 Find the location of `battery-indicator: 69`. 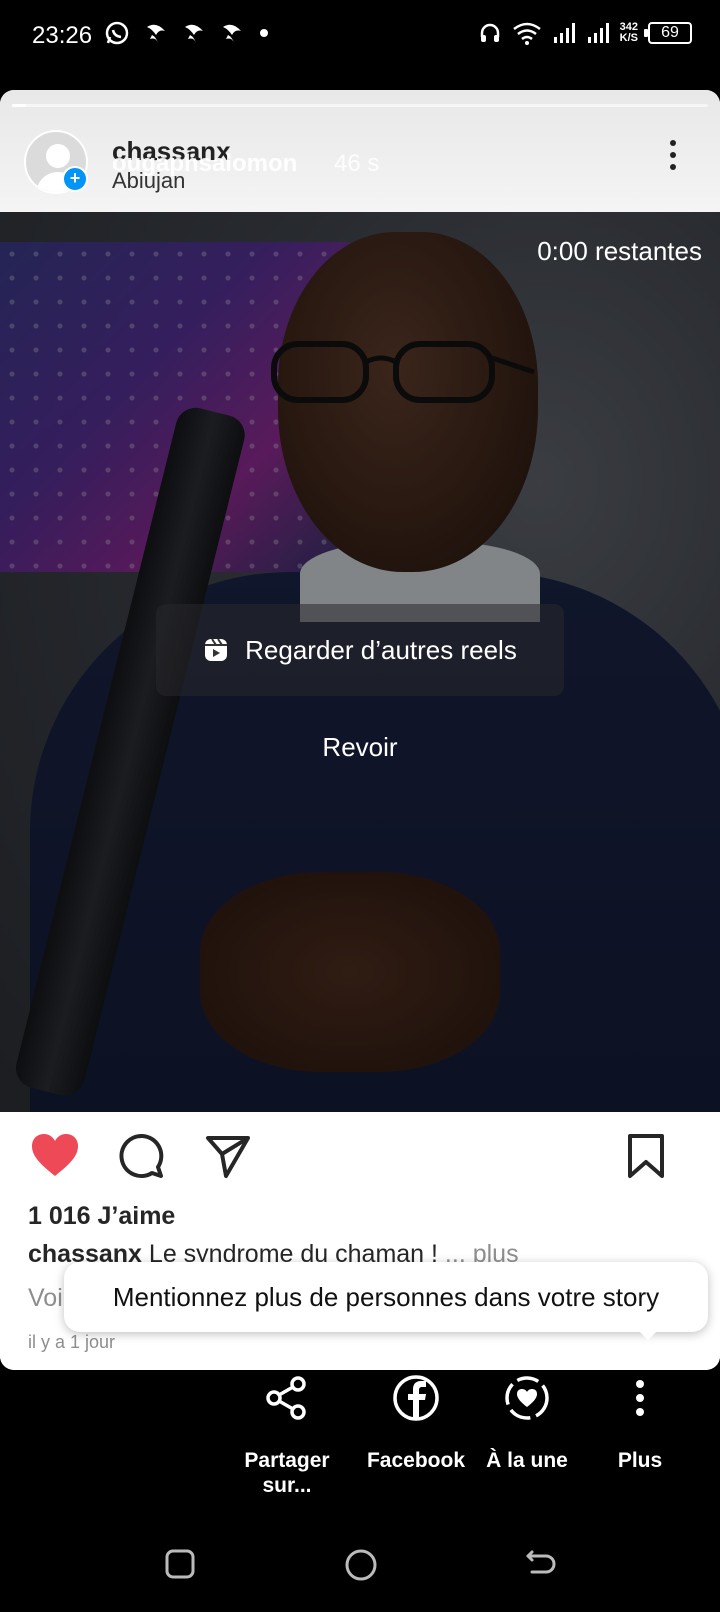

battery-indicator: 69 is located at coordinates (668, 33).